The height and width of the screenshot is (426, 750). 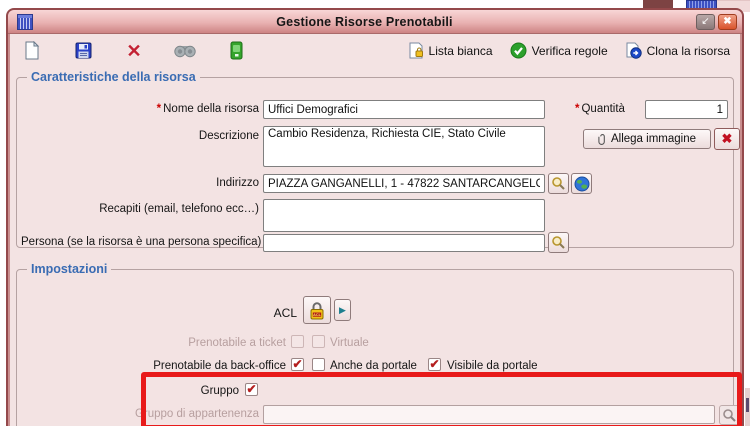 What do you see at coordinates (460, 50) in the screenshot?
I see `toolbar-button-label: Lista bianca` at bounding box center [460, 50].